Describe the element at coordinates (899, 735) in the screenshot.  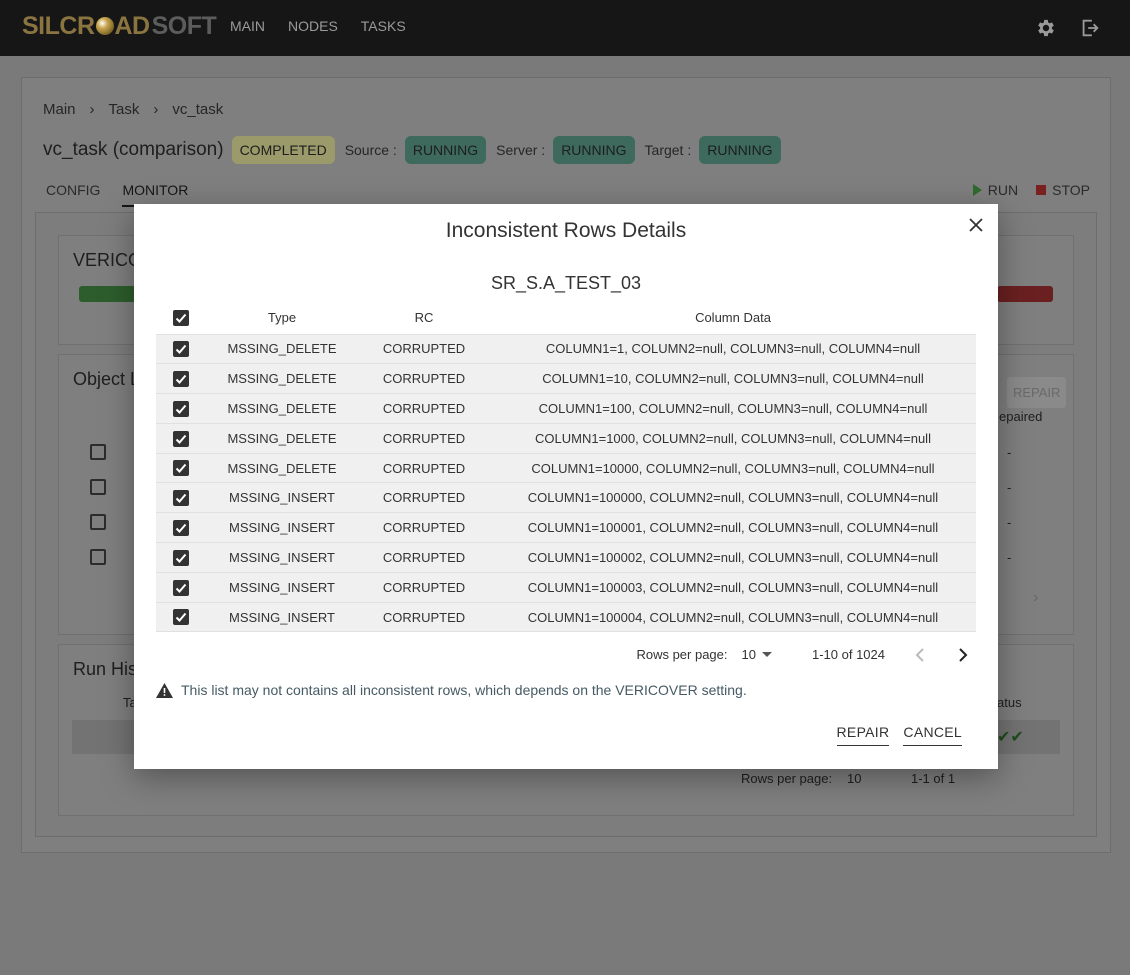
I see `dialog-actions: REPAIR CANCEL` at that location.